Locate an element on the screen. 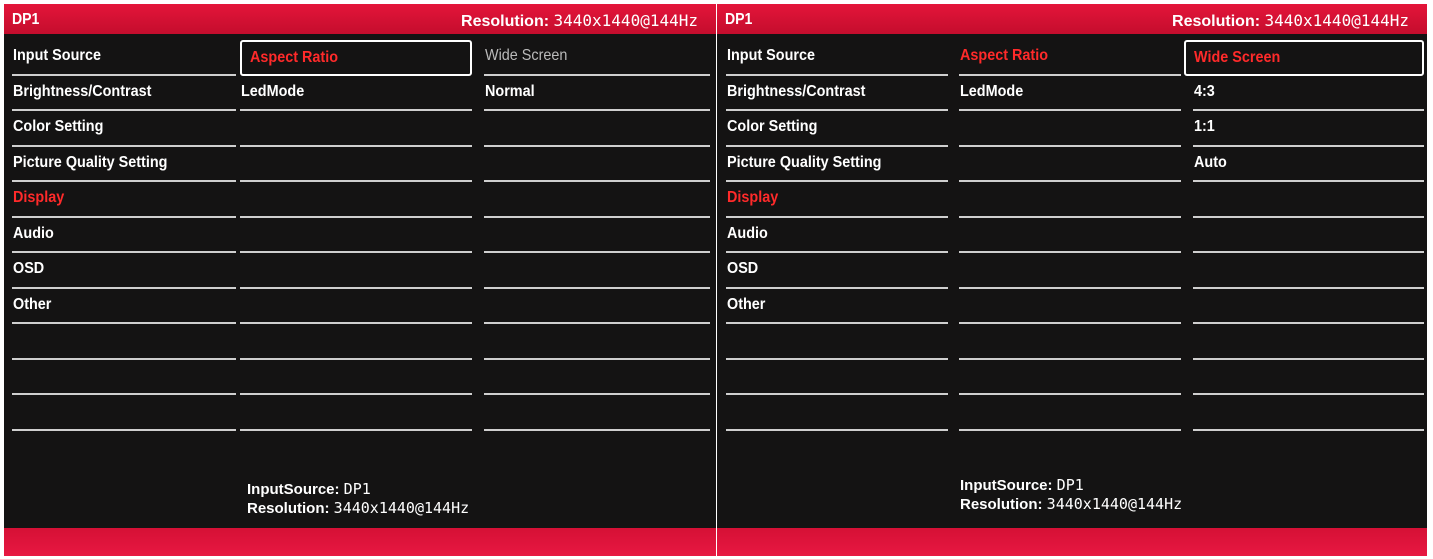 The image size is (1433, 559). value-list: Wide Screen Normal is located at coordinates (597, 235).